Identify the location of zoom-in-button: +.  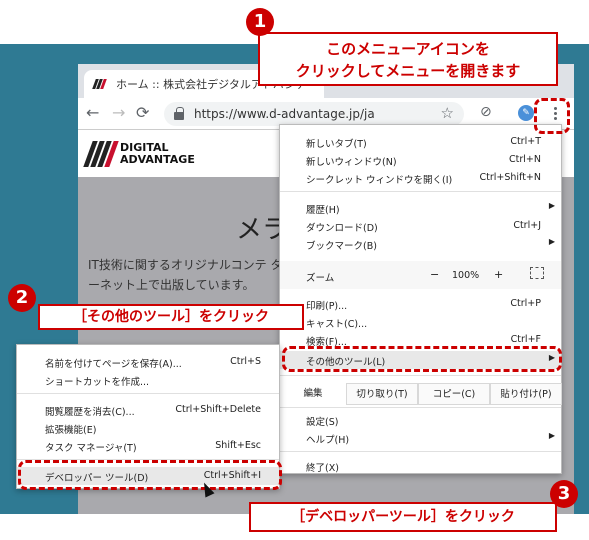
(498, 274).